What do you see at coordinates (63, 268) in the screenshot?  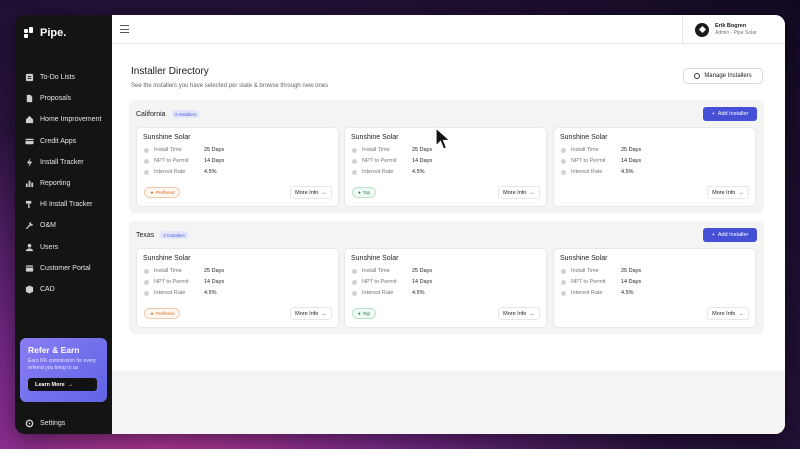 I see `sidebar-item-customer-portal: Customer Portal` at bounding box center [63, 268].